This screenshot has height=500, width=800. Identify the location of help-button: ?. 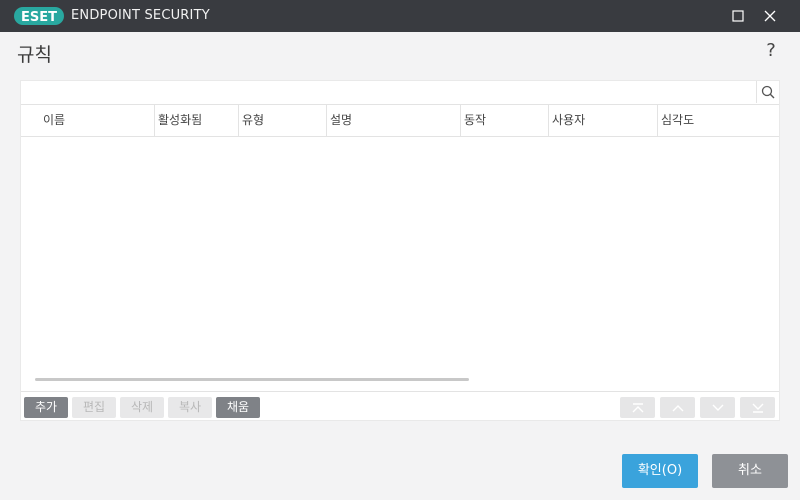
(771, 51).